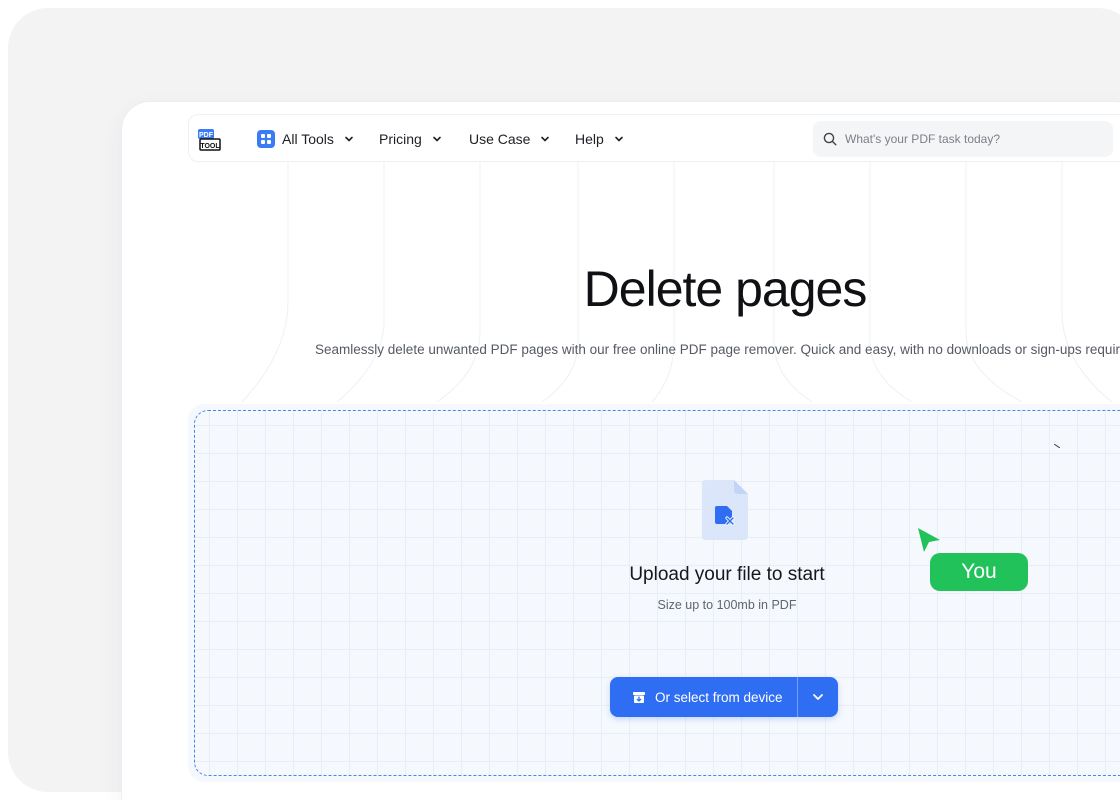 The image size is (1120, 800). What do you see at coordinates (727, 574) in the screenshot?
I see `upload-title: Upload your file to start` at bounding box center [727, 574].